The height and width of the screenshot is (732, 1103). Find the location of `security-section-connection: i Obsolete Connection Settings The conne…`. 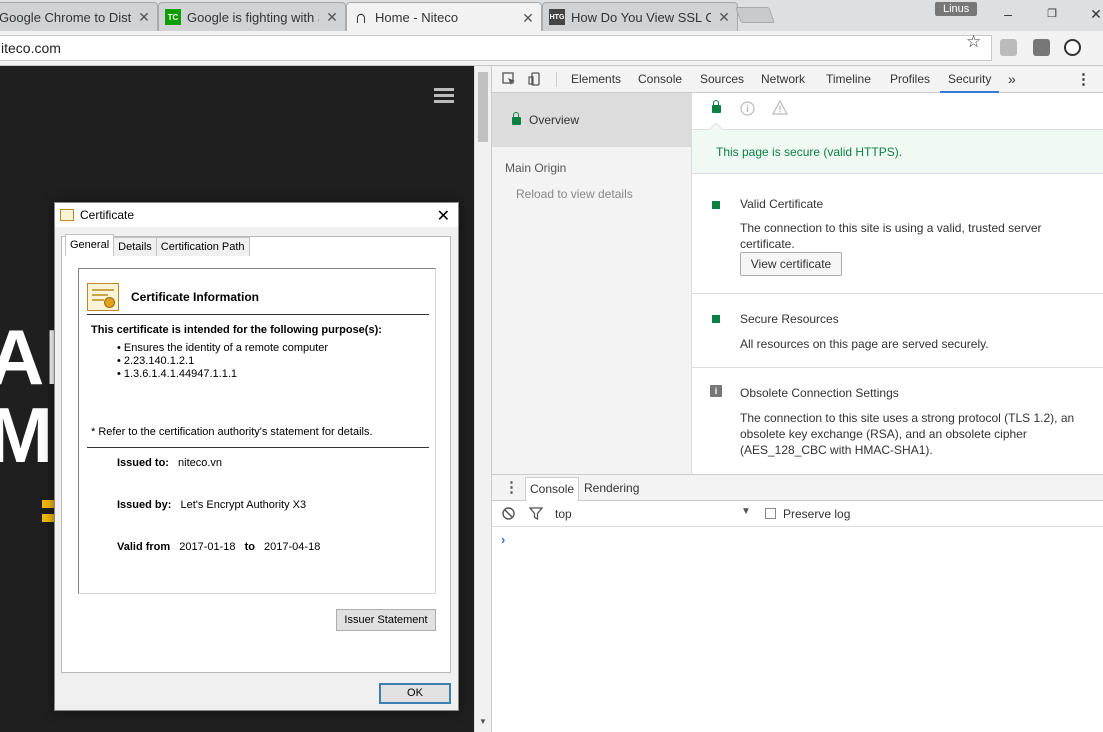

security-section-connection: i Obsolete Connection Settings The conne… is located at coordinates (897, 421).